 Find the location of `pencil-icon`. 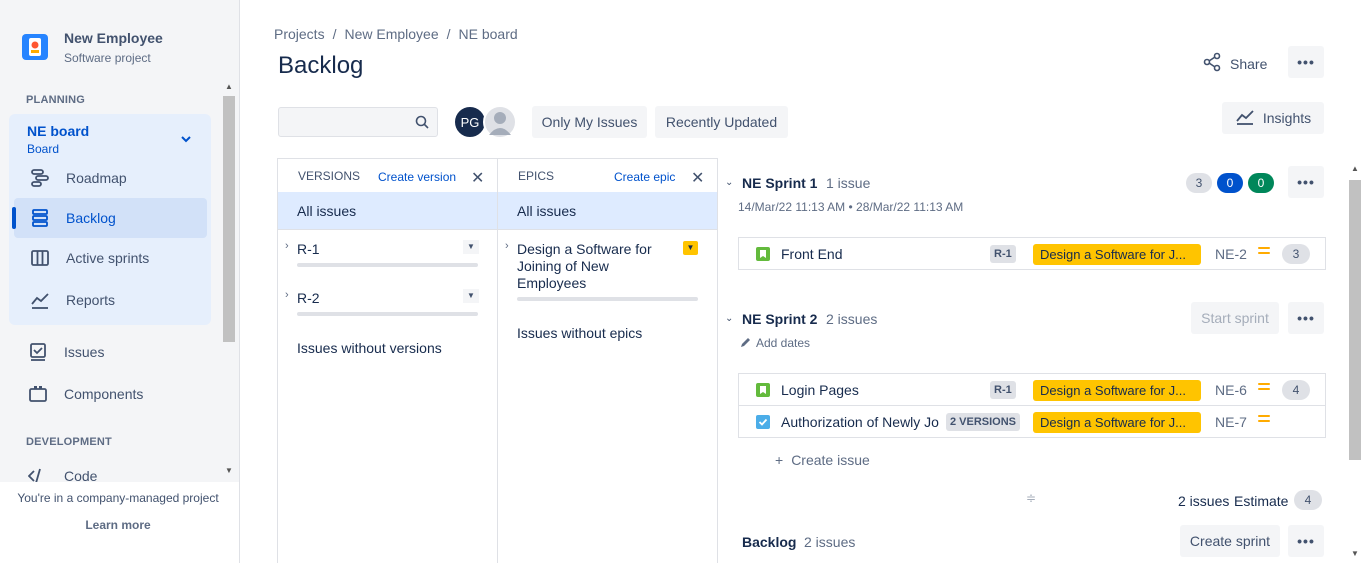

pencil-icon is located at coordinates (746, 343).